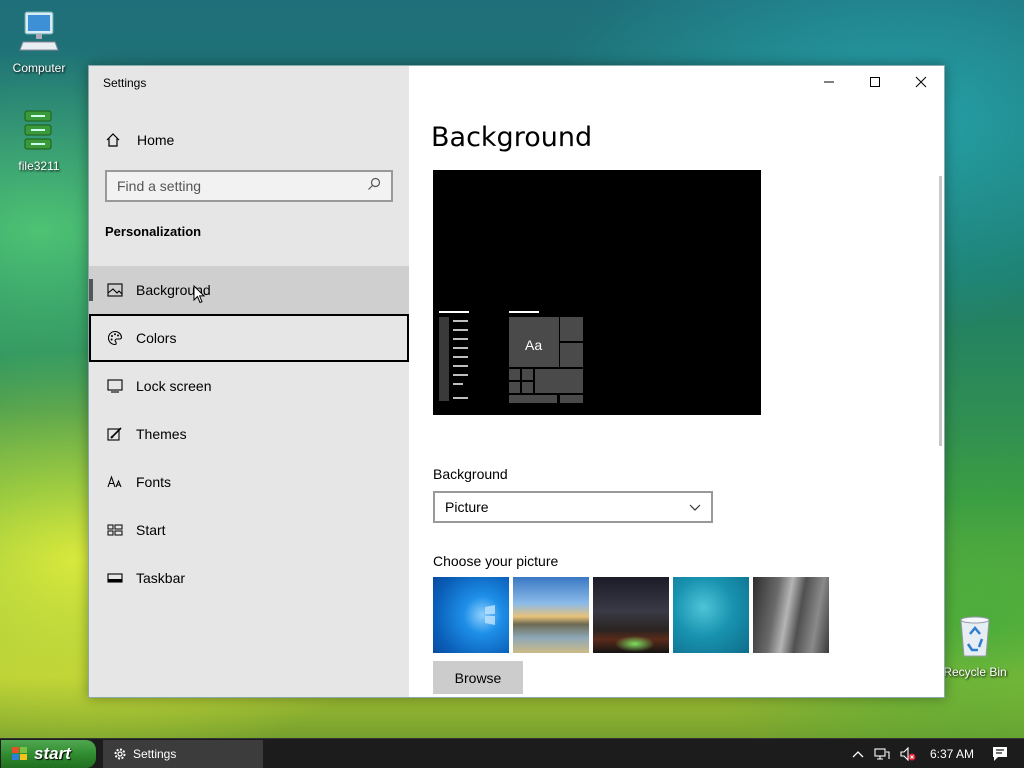 The image size is (1024, 768). I want to click on choose-picture-label: Choose your picture, so click(496, 561).